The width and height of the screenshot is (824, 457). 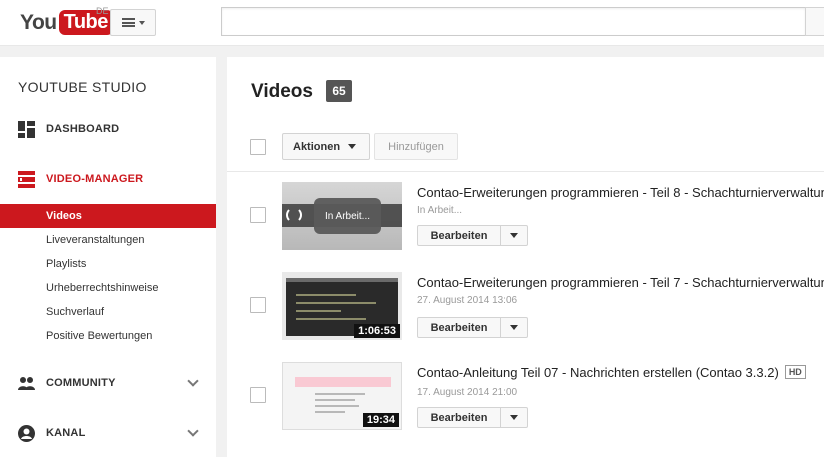 What do you see at coordinates (258, 147) in the screenshot?
I see `select-all-checkbox` at bounding box center [258, 147].